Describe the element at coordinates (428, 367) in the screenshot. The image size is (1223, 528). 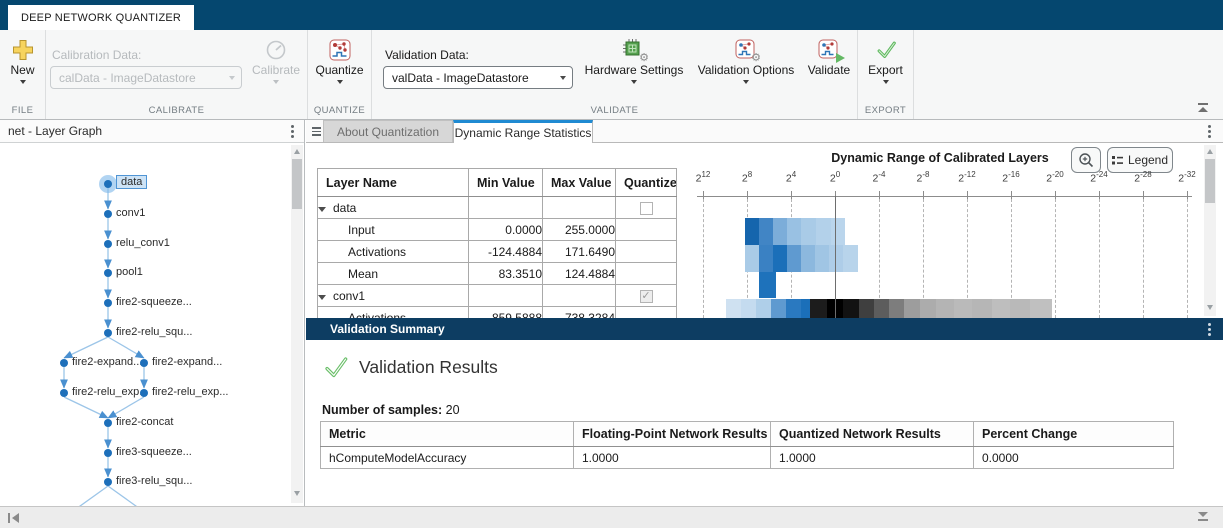
I see `validation-results-title: Validation Results` at that location.